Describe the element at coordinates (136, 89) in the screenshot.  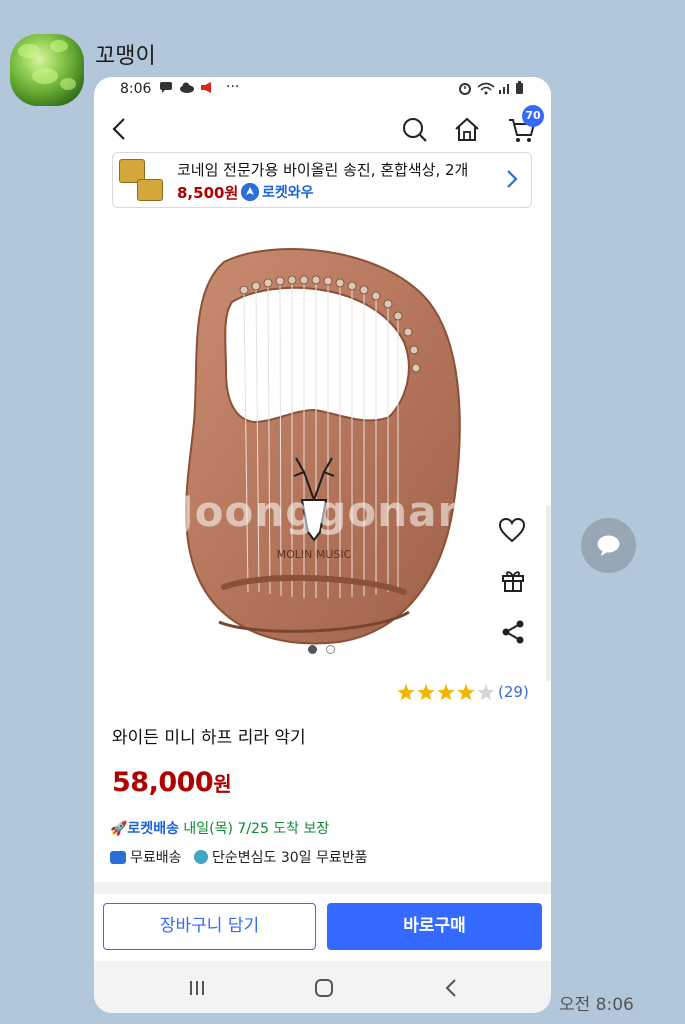
I see `status-time: 8:06` at that location.